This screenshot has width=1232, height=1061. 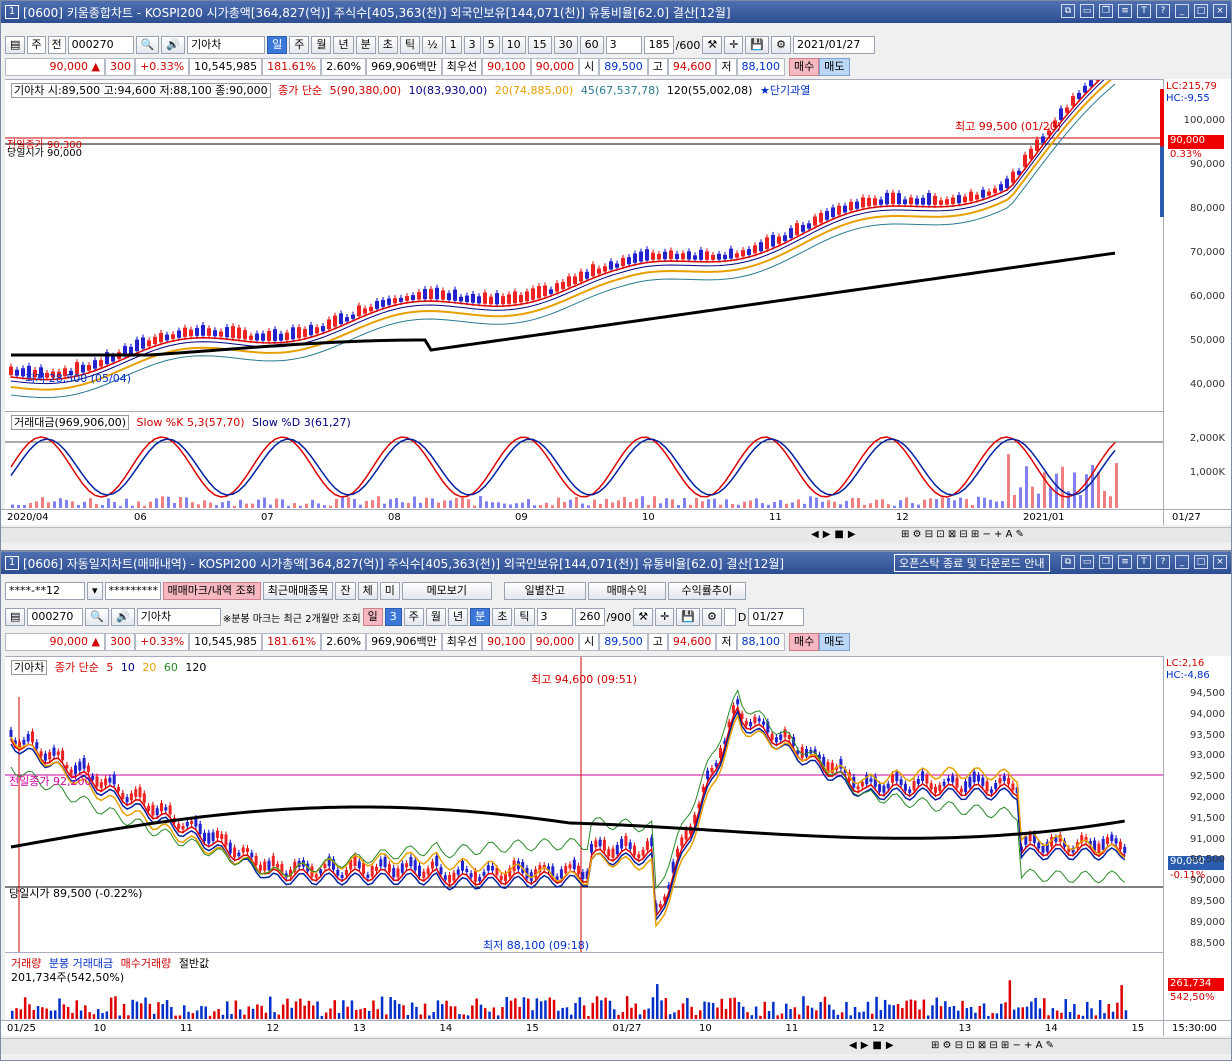 What do you see at coordinates (100, 45) in the screenshot?
I see `code-input: 000270` at bounding box center [100, 45].